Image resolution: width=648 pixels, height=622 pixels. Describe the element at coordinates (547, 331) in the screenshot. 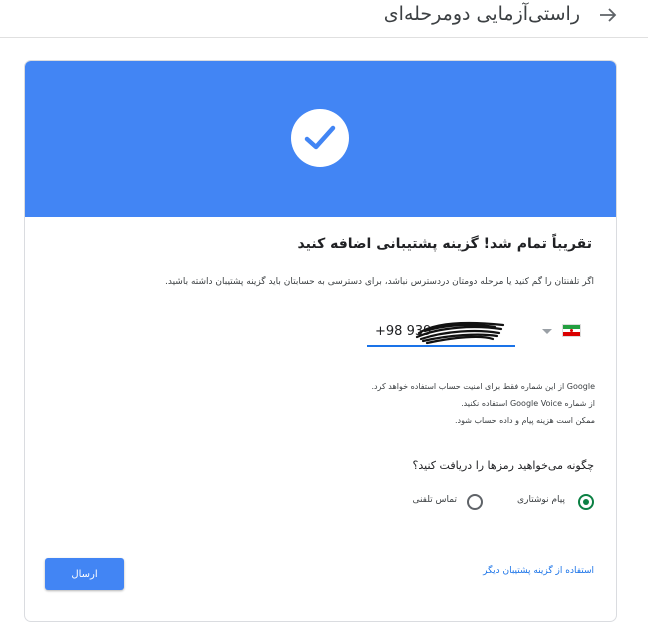

I see `chevron-down-icon` at that location.